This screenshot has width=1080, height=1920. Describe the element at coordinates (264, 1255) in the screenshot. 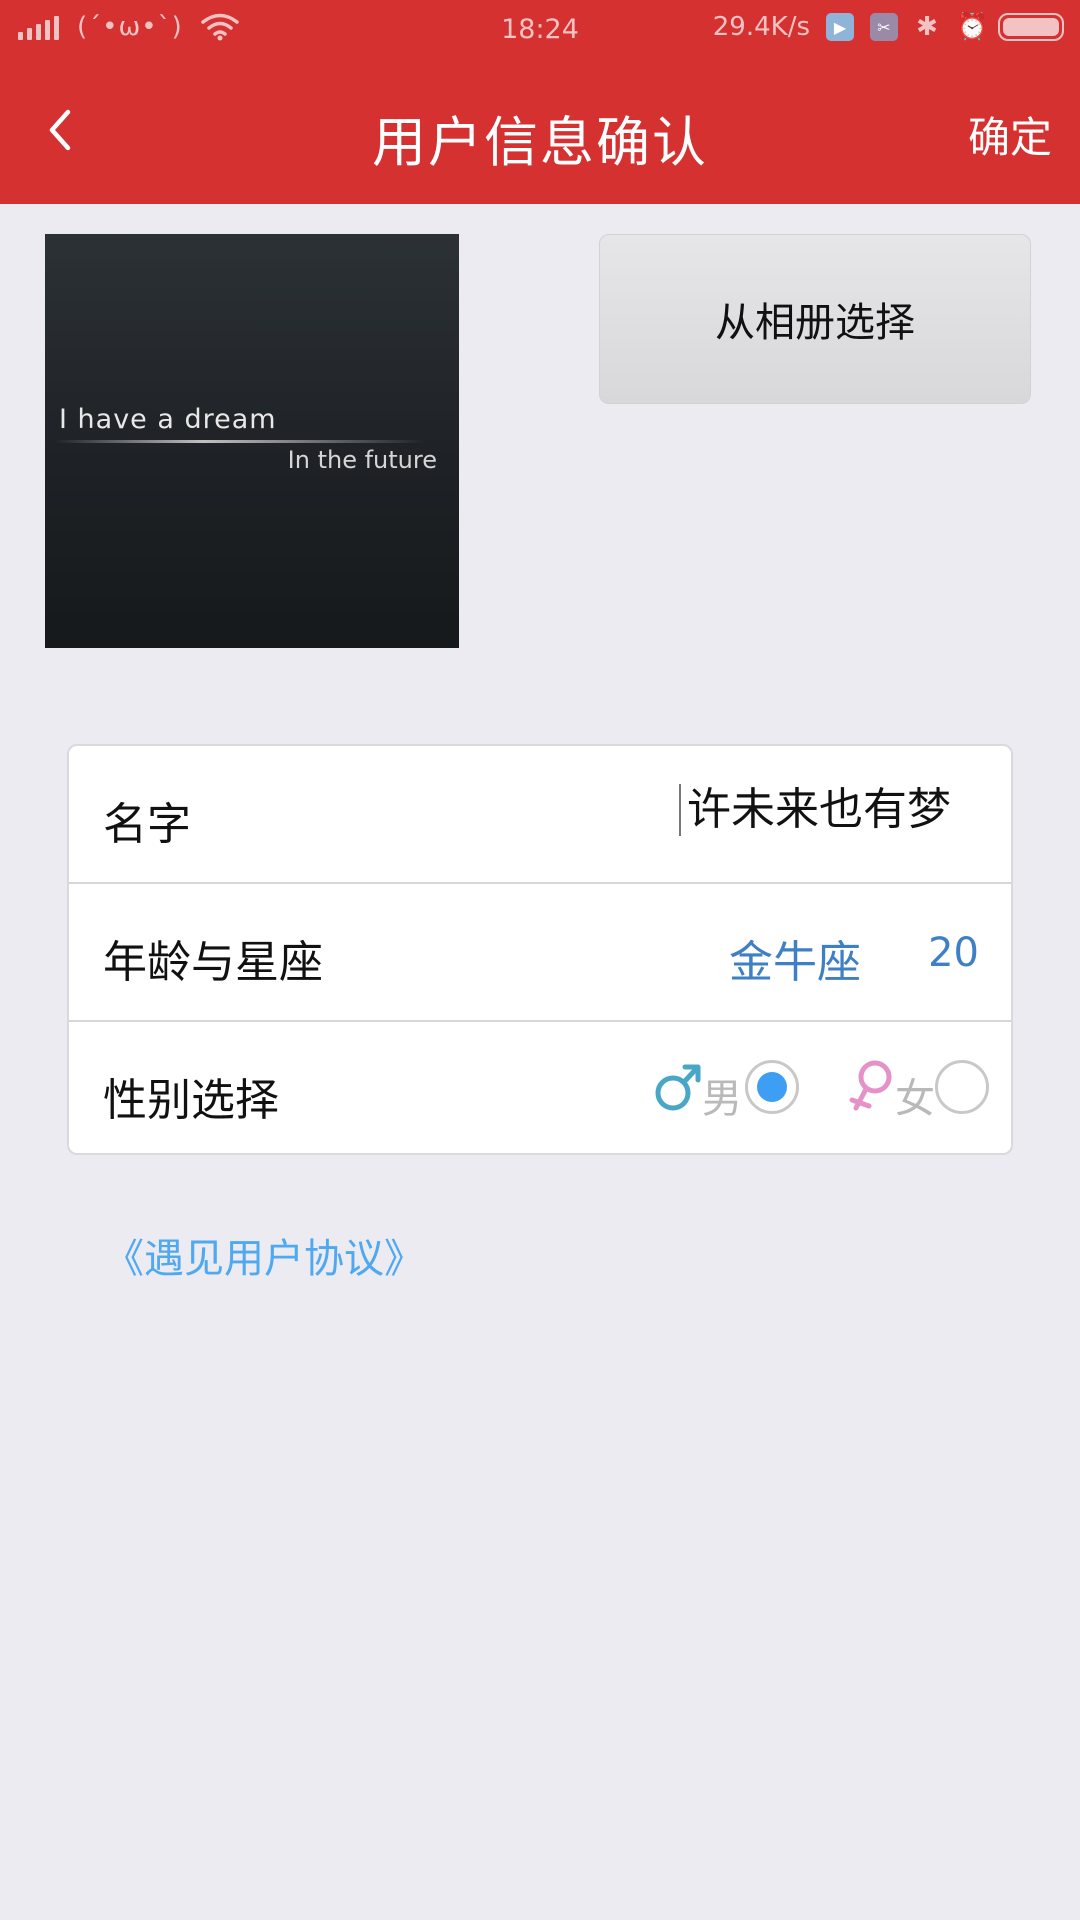

I see `user-agreement-link: 《遇见用户协议》` at that location.